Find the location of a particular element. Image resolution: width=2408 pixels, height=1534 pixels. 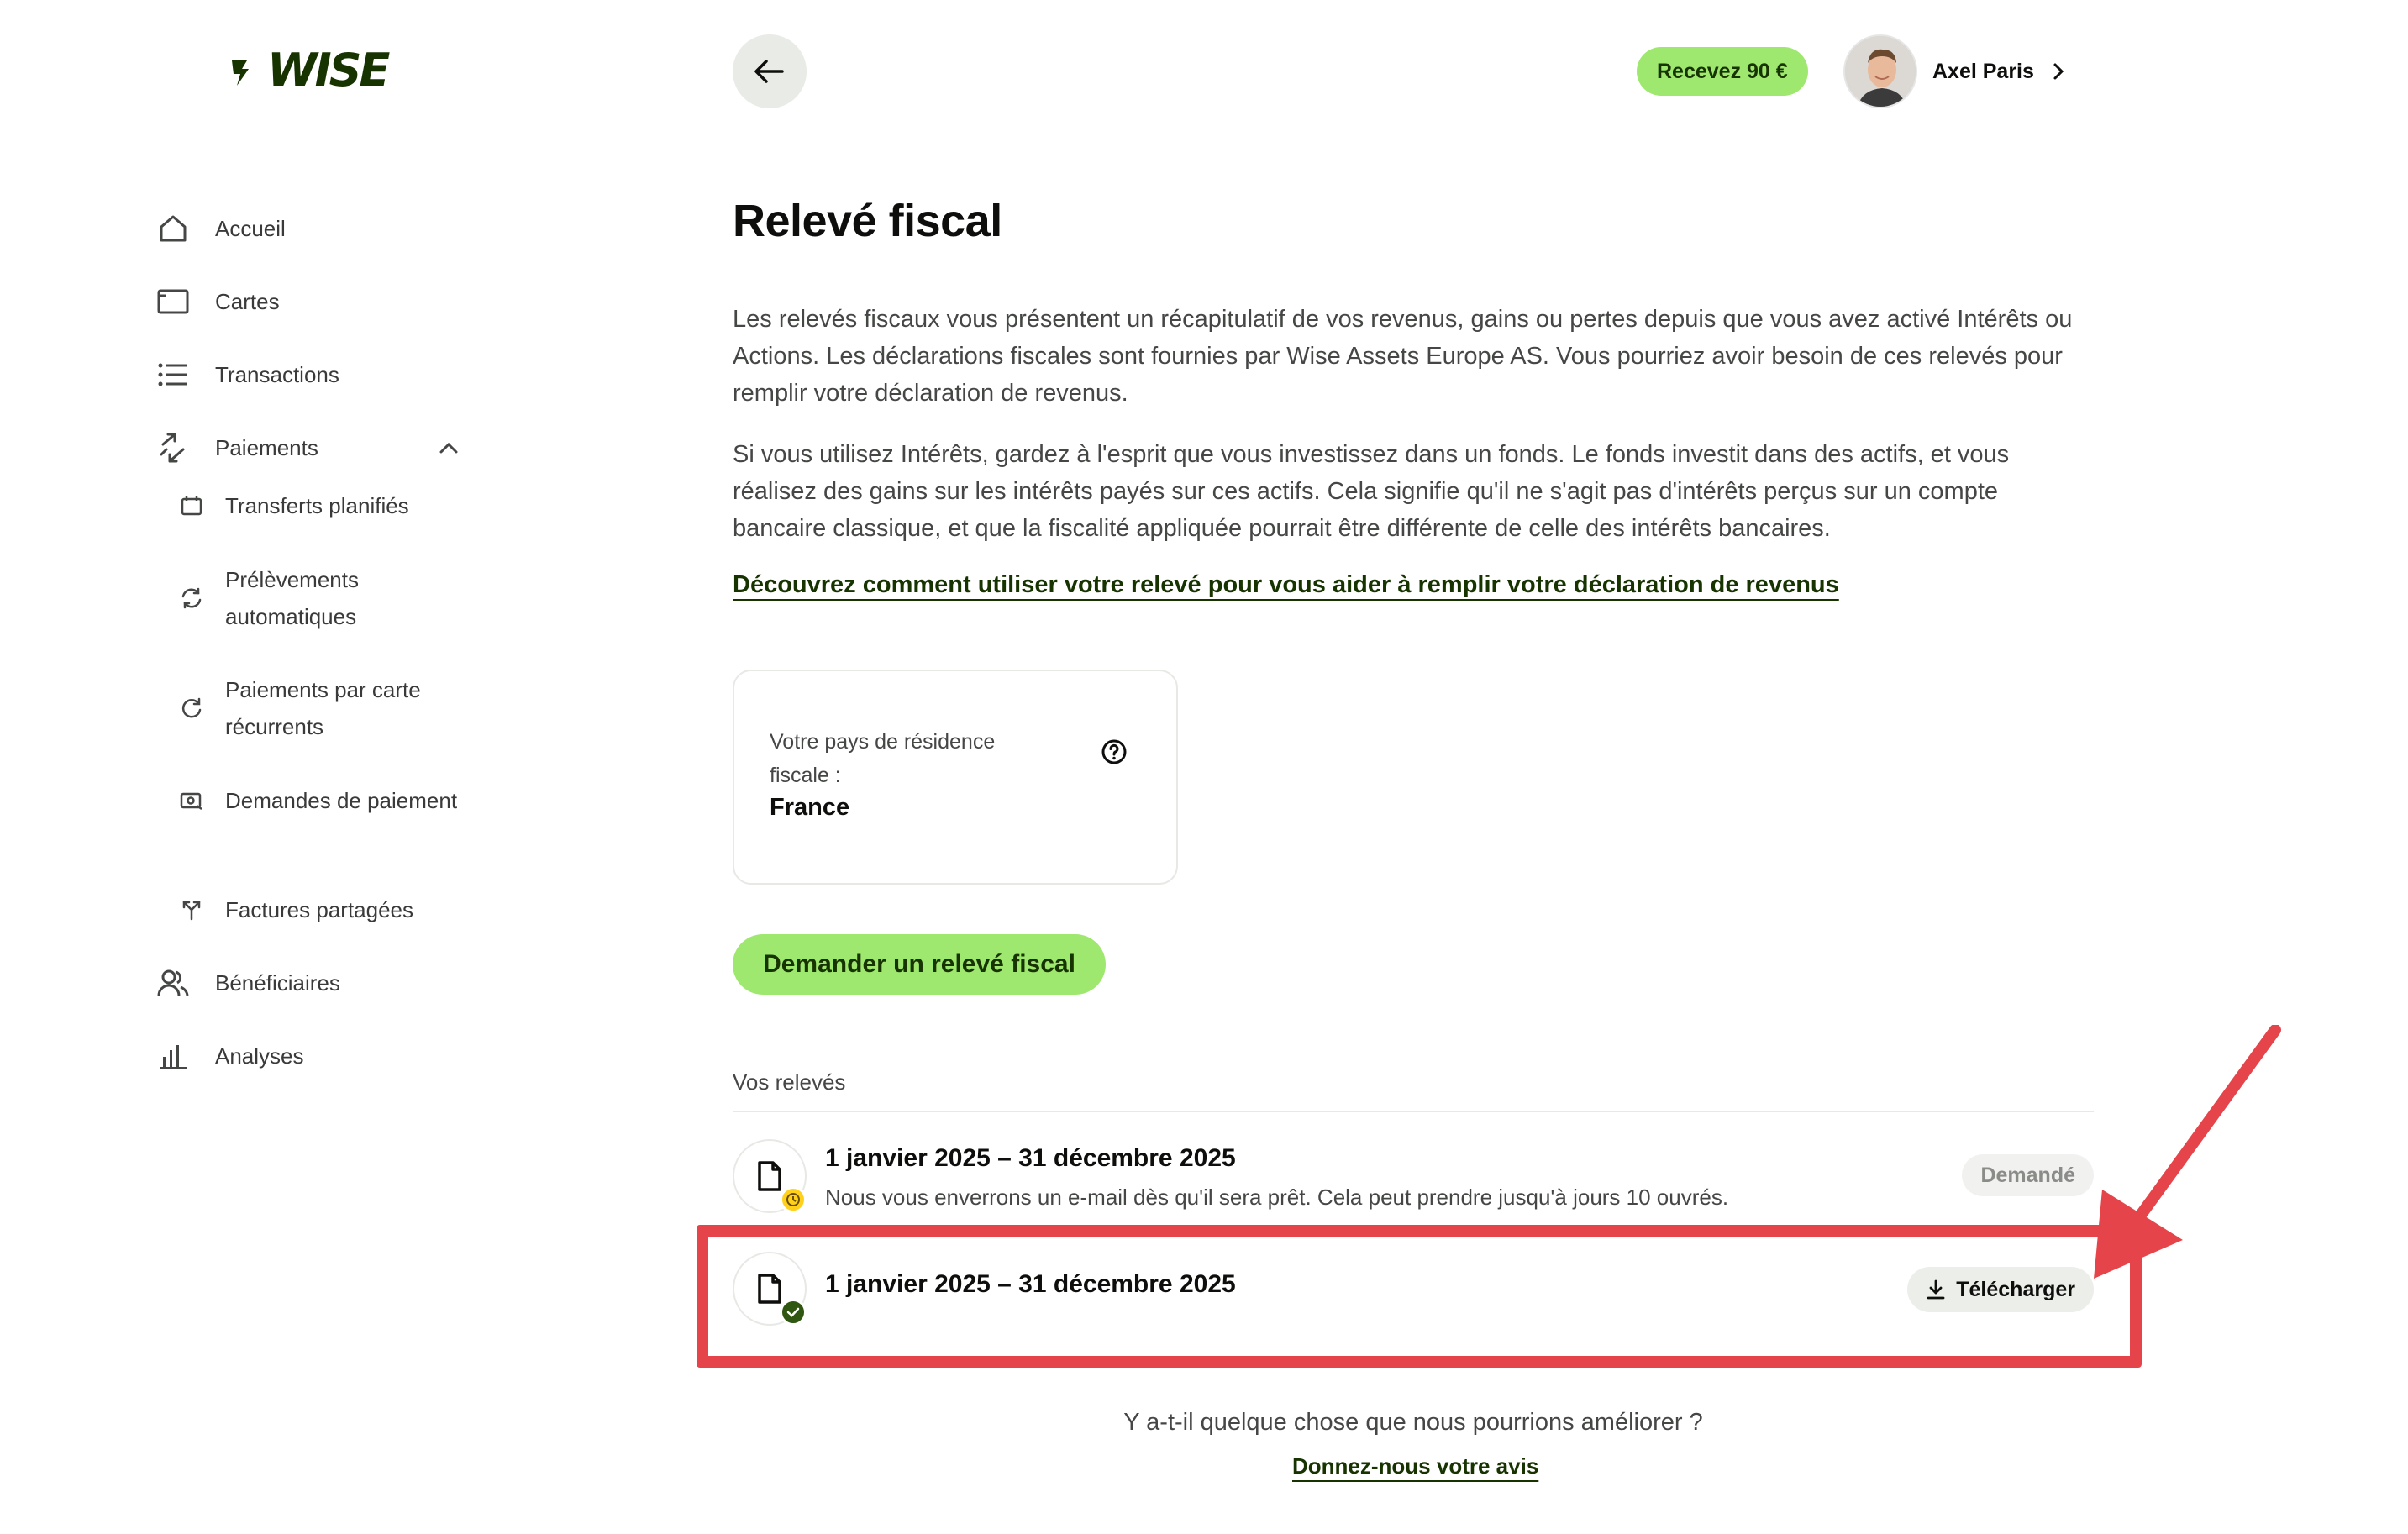

sidebar-item-accueil: Accueil is located at coordinates (221, 228).